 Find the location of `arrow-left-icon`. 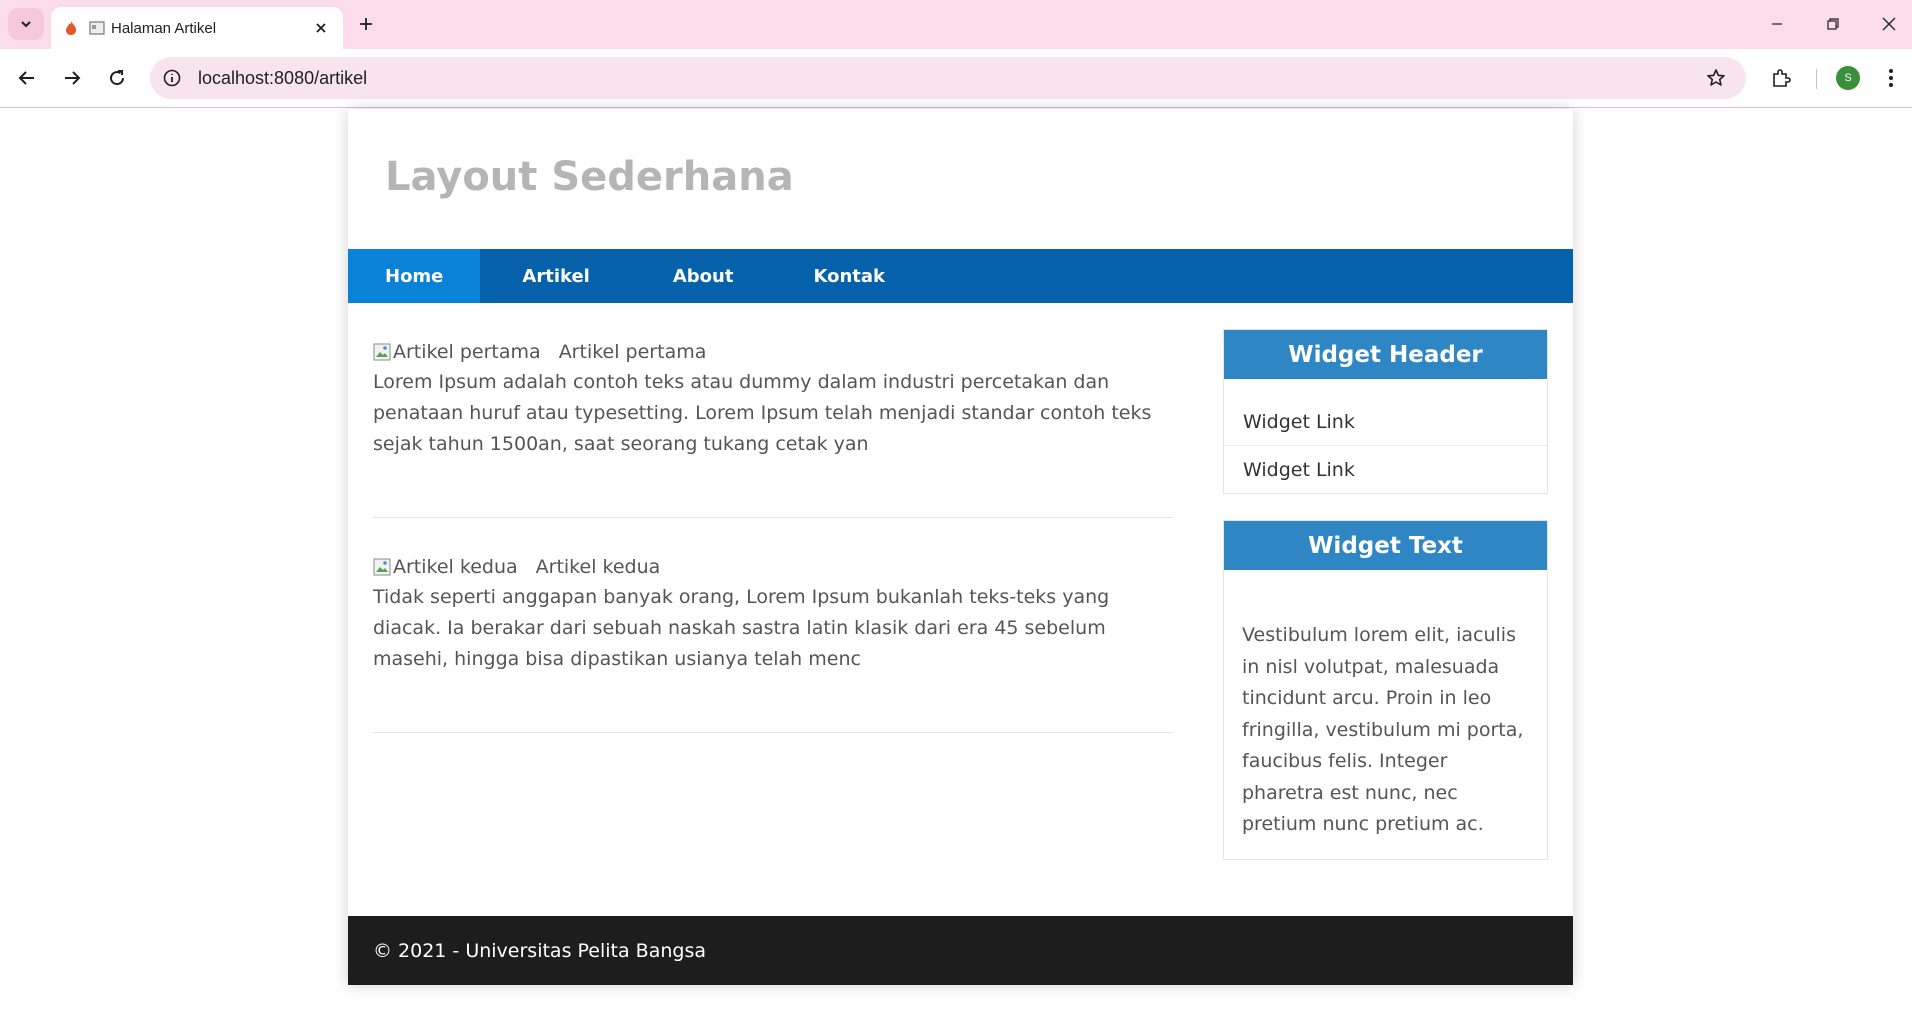

arrow-left-icon is located at coordinates (26, 78).